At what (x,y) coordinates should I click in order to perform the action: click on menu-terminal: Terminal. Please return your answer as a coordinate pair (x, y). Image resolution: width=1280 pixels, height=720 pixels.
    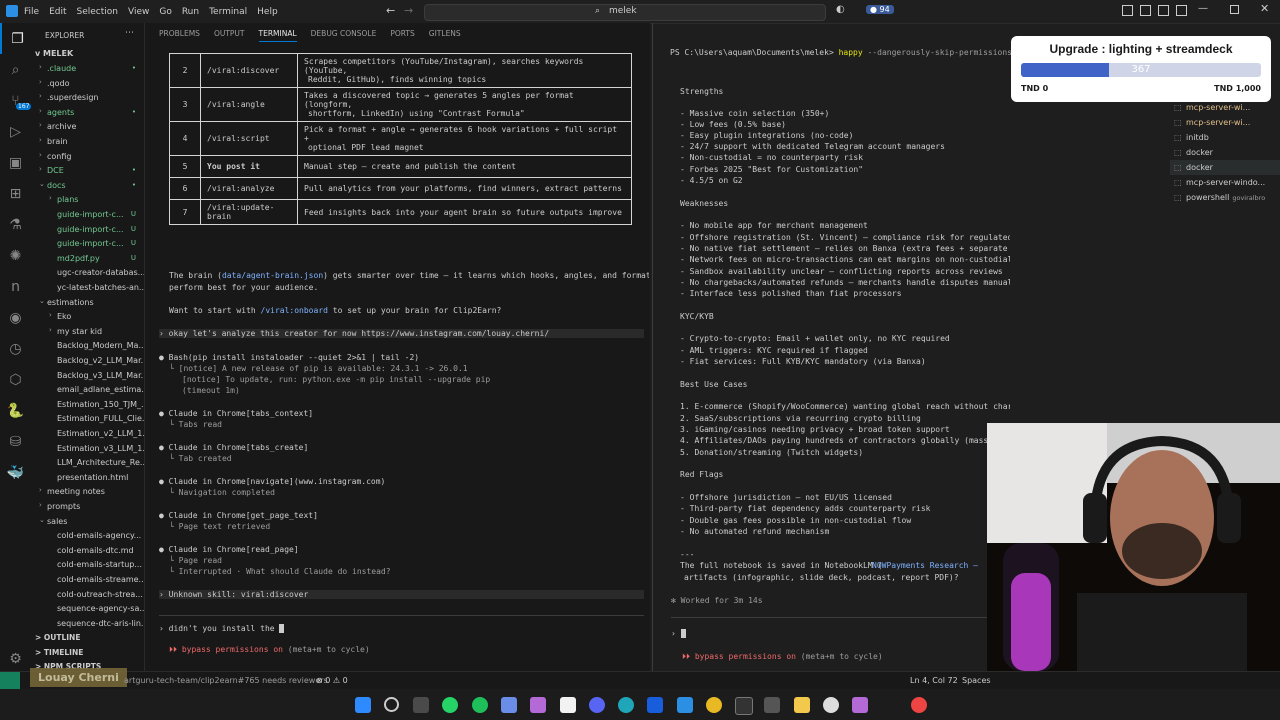
    Looking at the image, I should click on (228, 12).